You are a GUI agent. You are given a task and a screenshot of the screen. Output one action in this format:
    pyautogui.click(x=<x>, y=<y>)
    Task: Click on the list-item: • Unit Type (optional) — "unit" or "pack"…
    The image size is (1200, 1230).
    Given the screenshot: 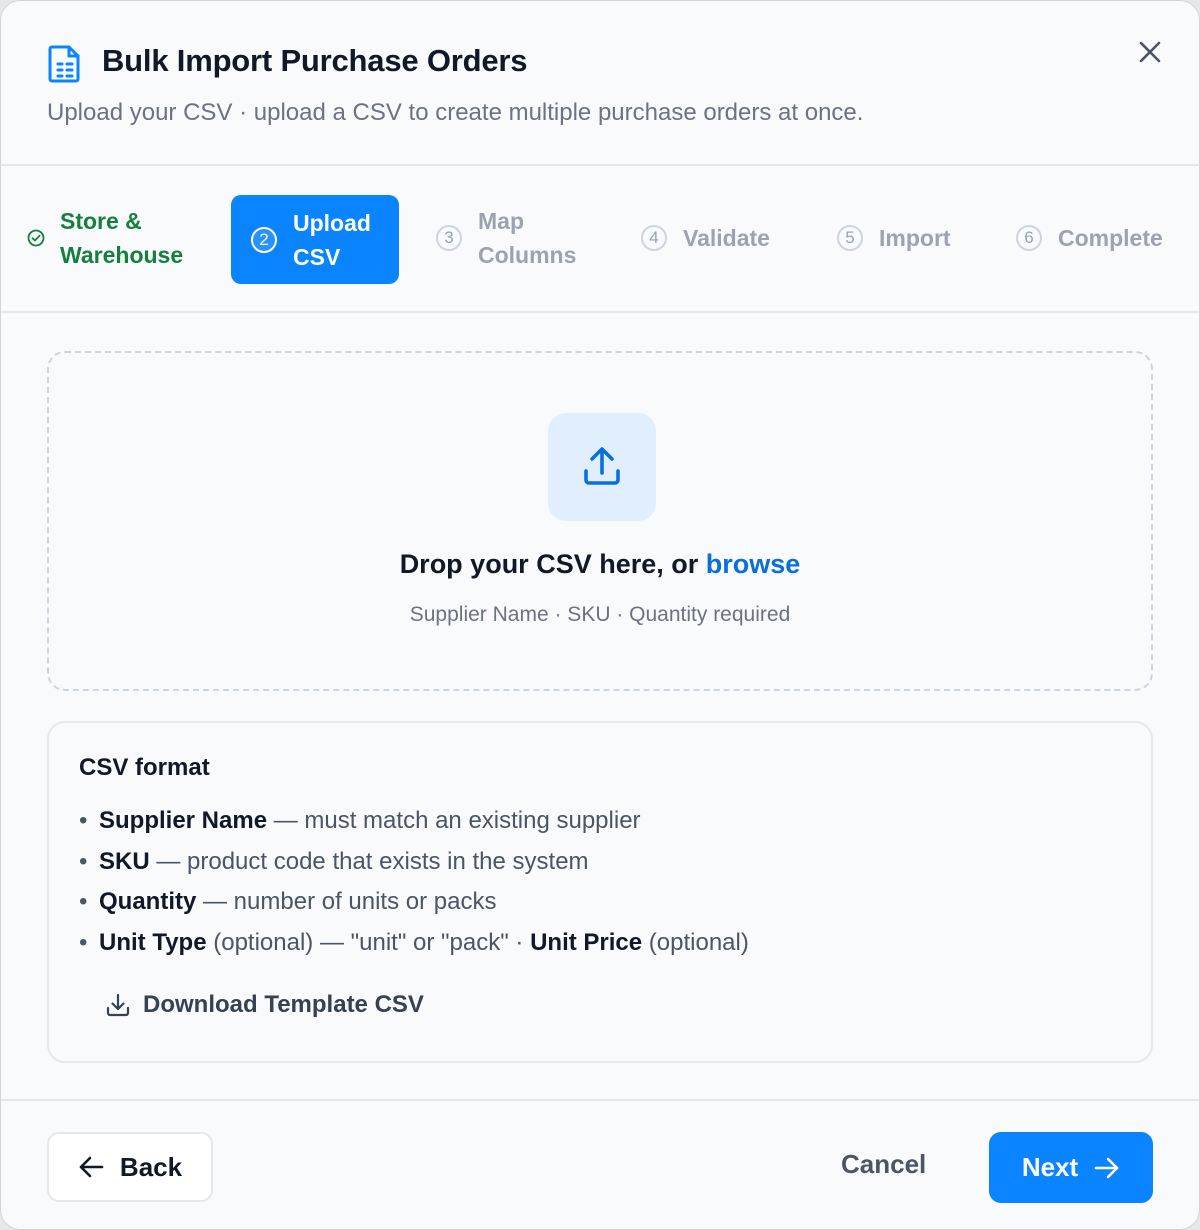 What is the action you would take?
    pyautogui.click(x=414, y=943)
    